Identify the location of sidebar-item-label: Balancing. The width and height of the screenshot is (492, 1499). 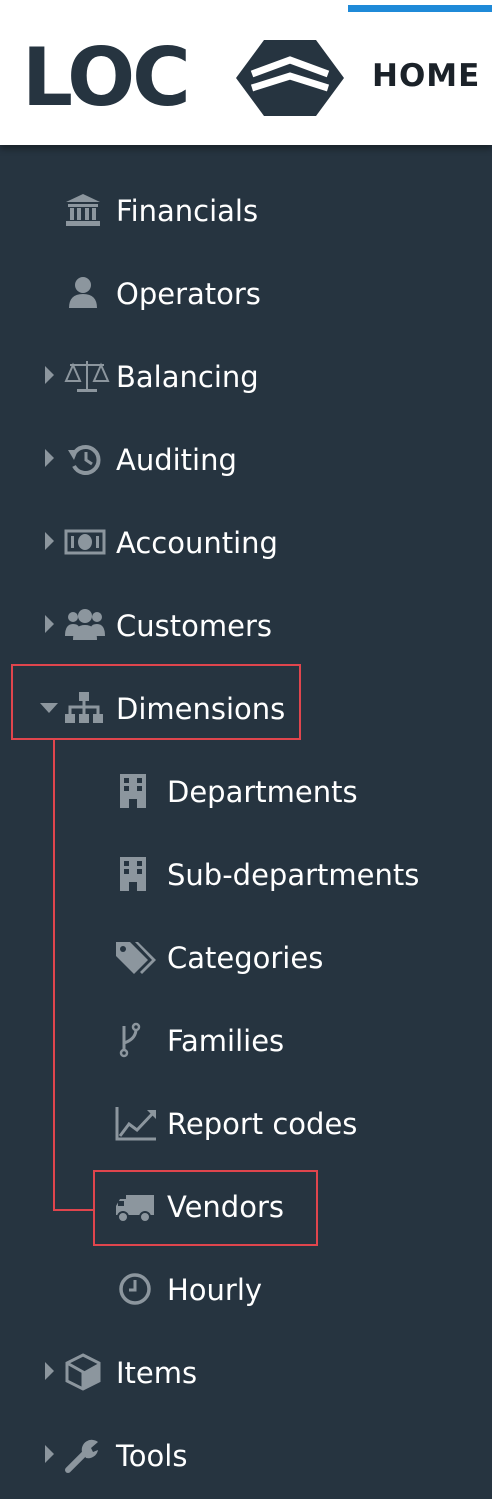
(187, 377).